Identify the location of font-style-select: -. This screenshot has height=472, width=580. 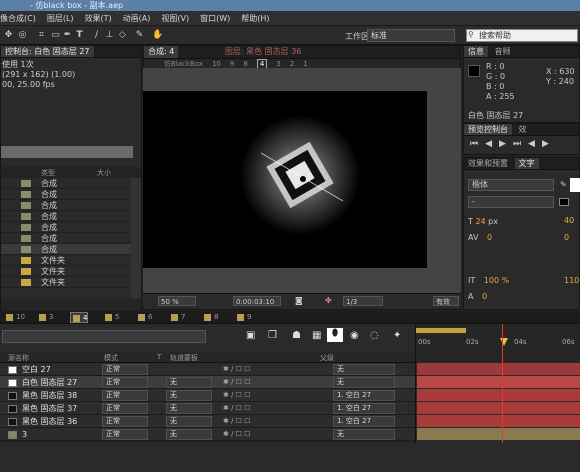
(511, 202).